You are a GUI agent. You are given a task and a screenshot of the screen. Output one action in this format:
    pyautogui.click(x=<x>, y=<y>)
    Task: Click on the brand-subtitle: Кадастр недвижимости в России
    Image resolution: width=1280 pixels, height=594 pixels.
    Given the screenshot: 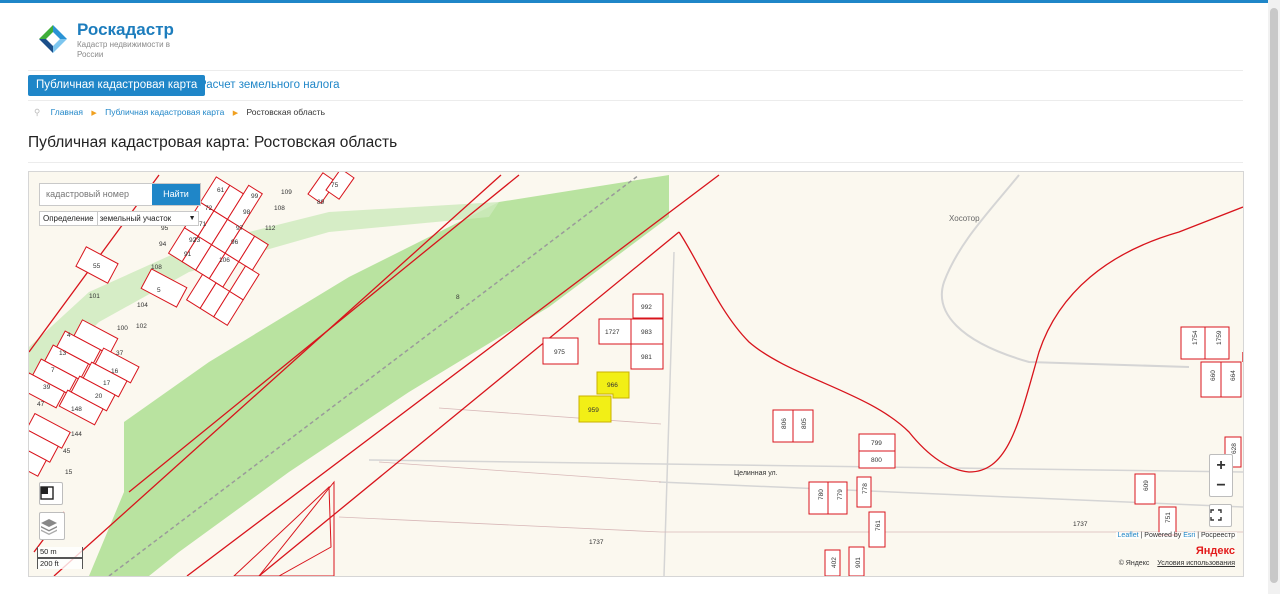 What is the action you would take?
    pyautogui.click(x=124, y=49)
    